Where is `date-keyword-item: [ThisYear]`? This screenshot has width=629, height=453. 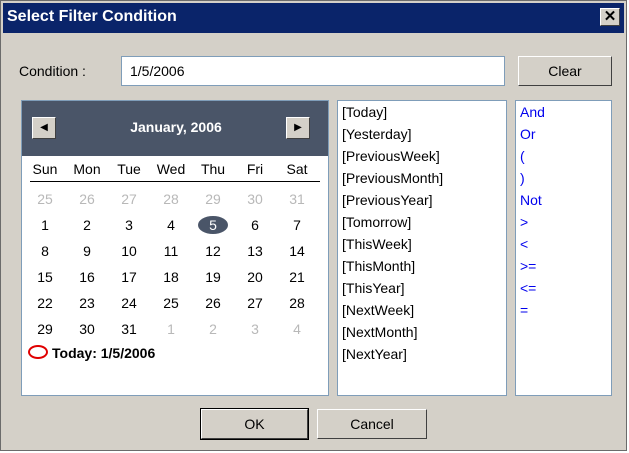
date-keyword-item: [ThisYear] is located at coordinates (422, 288).